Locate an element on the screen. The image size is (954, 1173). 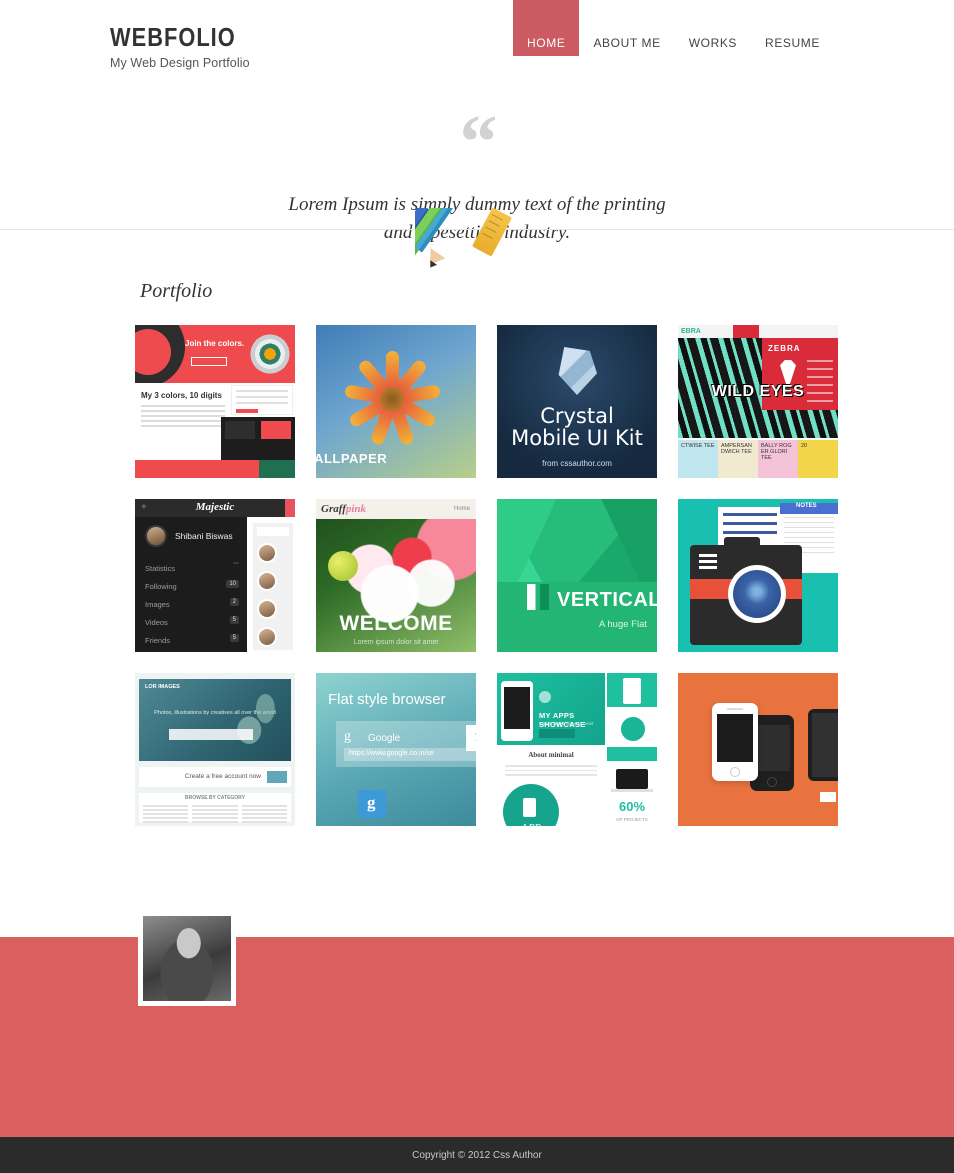
browse-label: BROWSE BY CATEGORY is located at coordinates (215, 798).